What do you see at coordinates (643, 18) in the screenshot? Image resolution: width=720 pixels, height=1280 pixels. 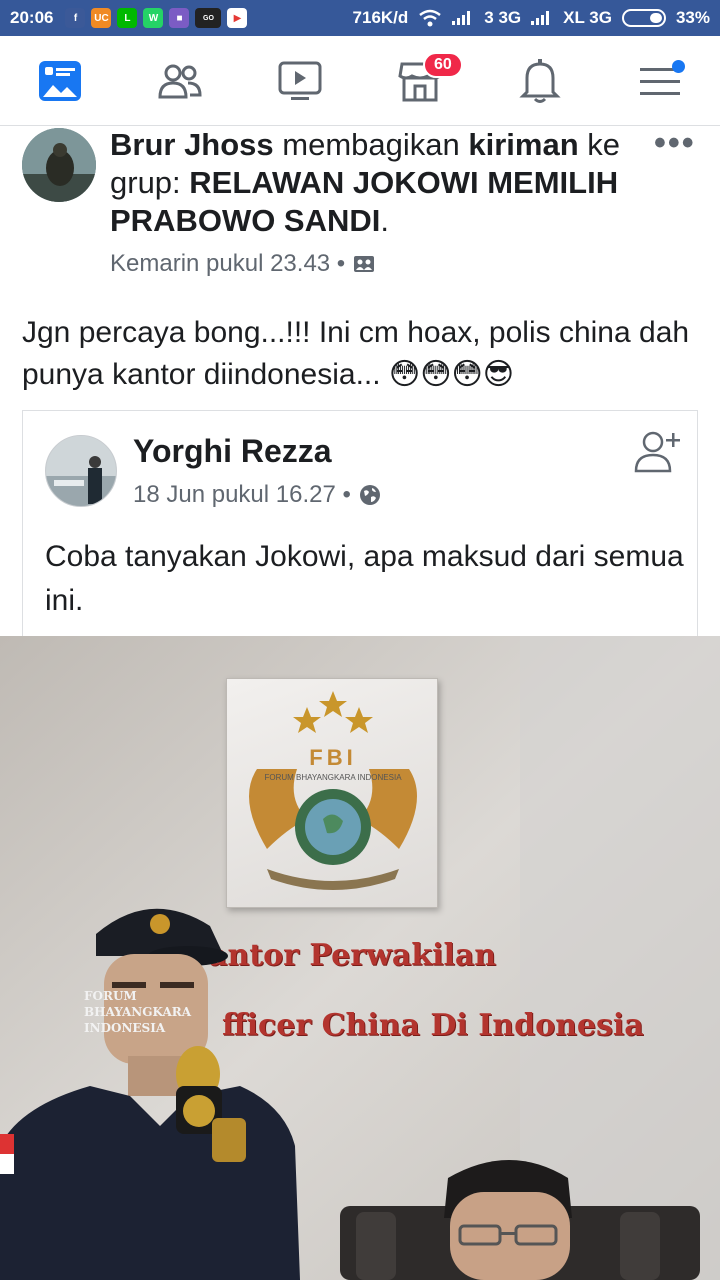 I see `battery-icon` at bounding box center [643, 18].